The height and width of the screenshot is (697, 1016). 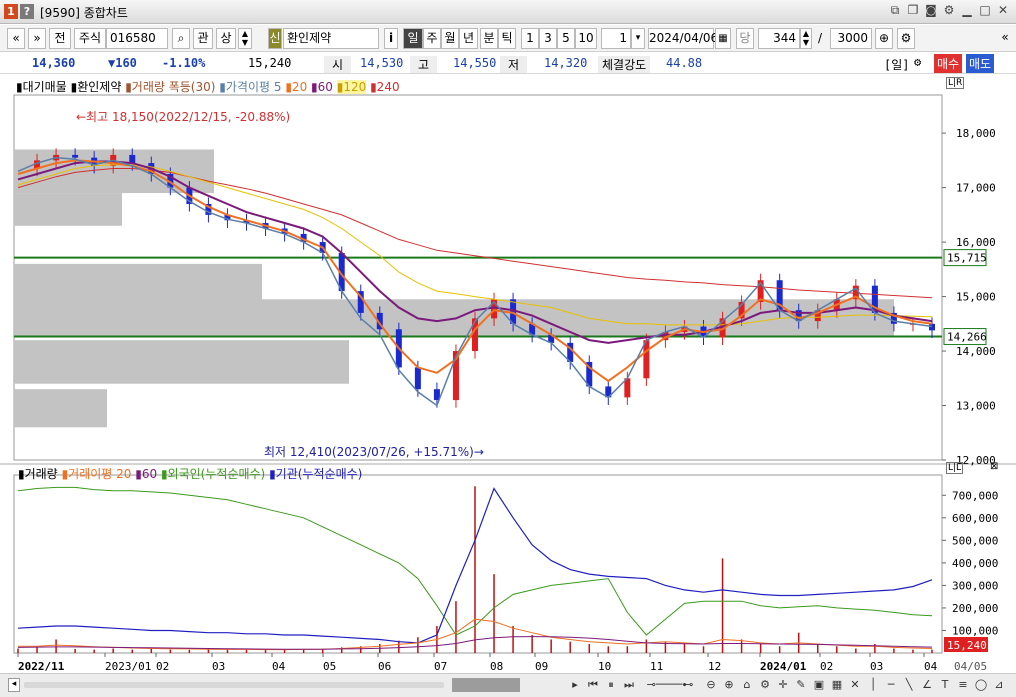 What do you see at coordinates (638, 38) in the screenshot?
I see `unit-dropdown-icon: ▾` at bounding box center [638, 38].